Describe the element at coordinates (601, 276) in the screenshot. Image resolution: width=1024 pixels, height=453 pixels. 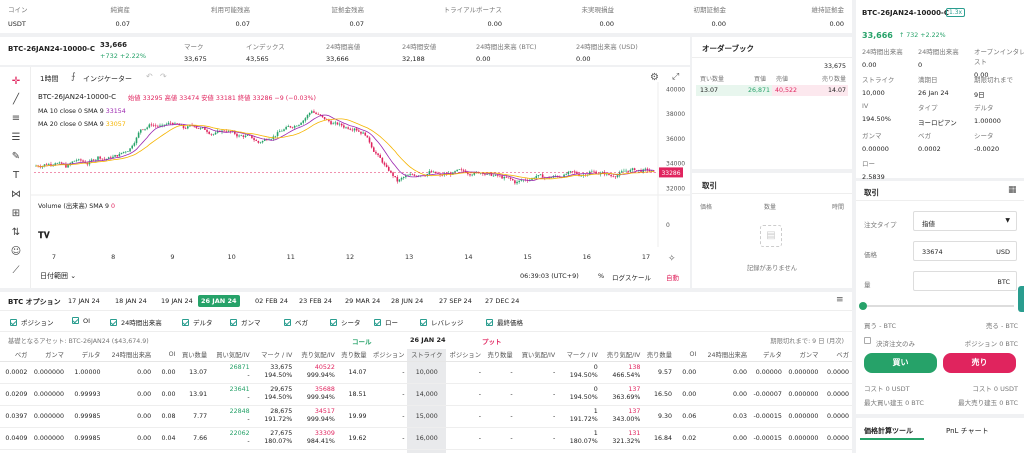
I see `percent-toggle: %` at that location.